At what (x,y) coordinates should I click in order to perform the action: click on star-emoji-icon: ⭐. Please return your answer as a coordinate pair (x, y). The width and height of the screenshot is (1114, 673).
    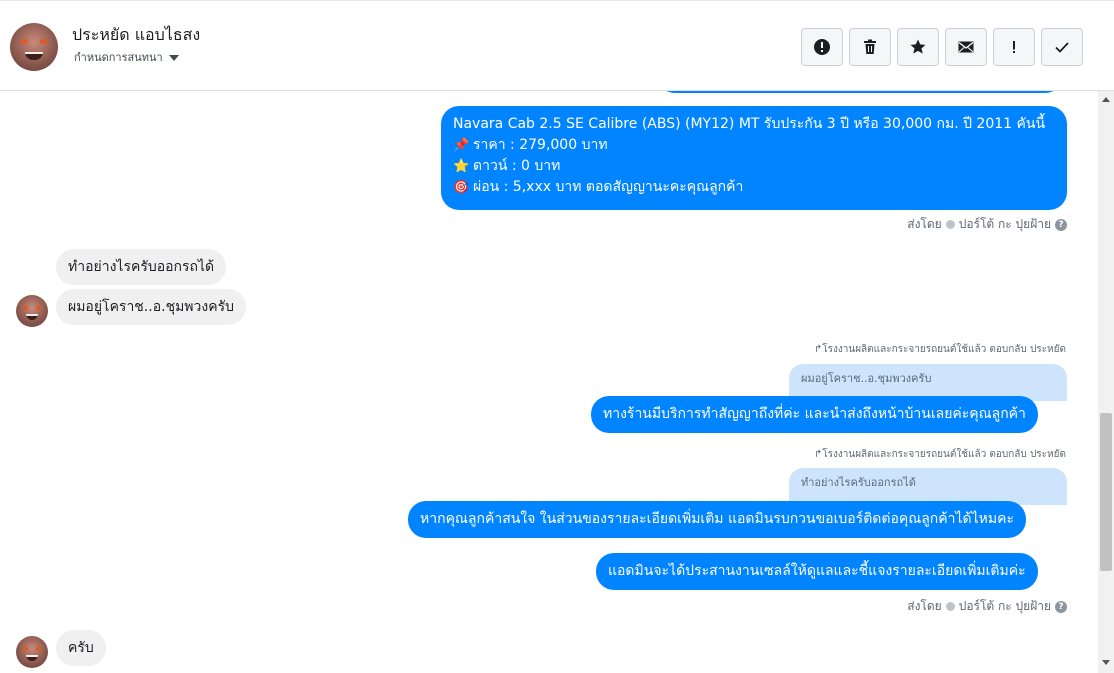
    Looking at the image, I should click on (461, 166).